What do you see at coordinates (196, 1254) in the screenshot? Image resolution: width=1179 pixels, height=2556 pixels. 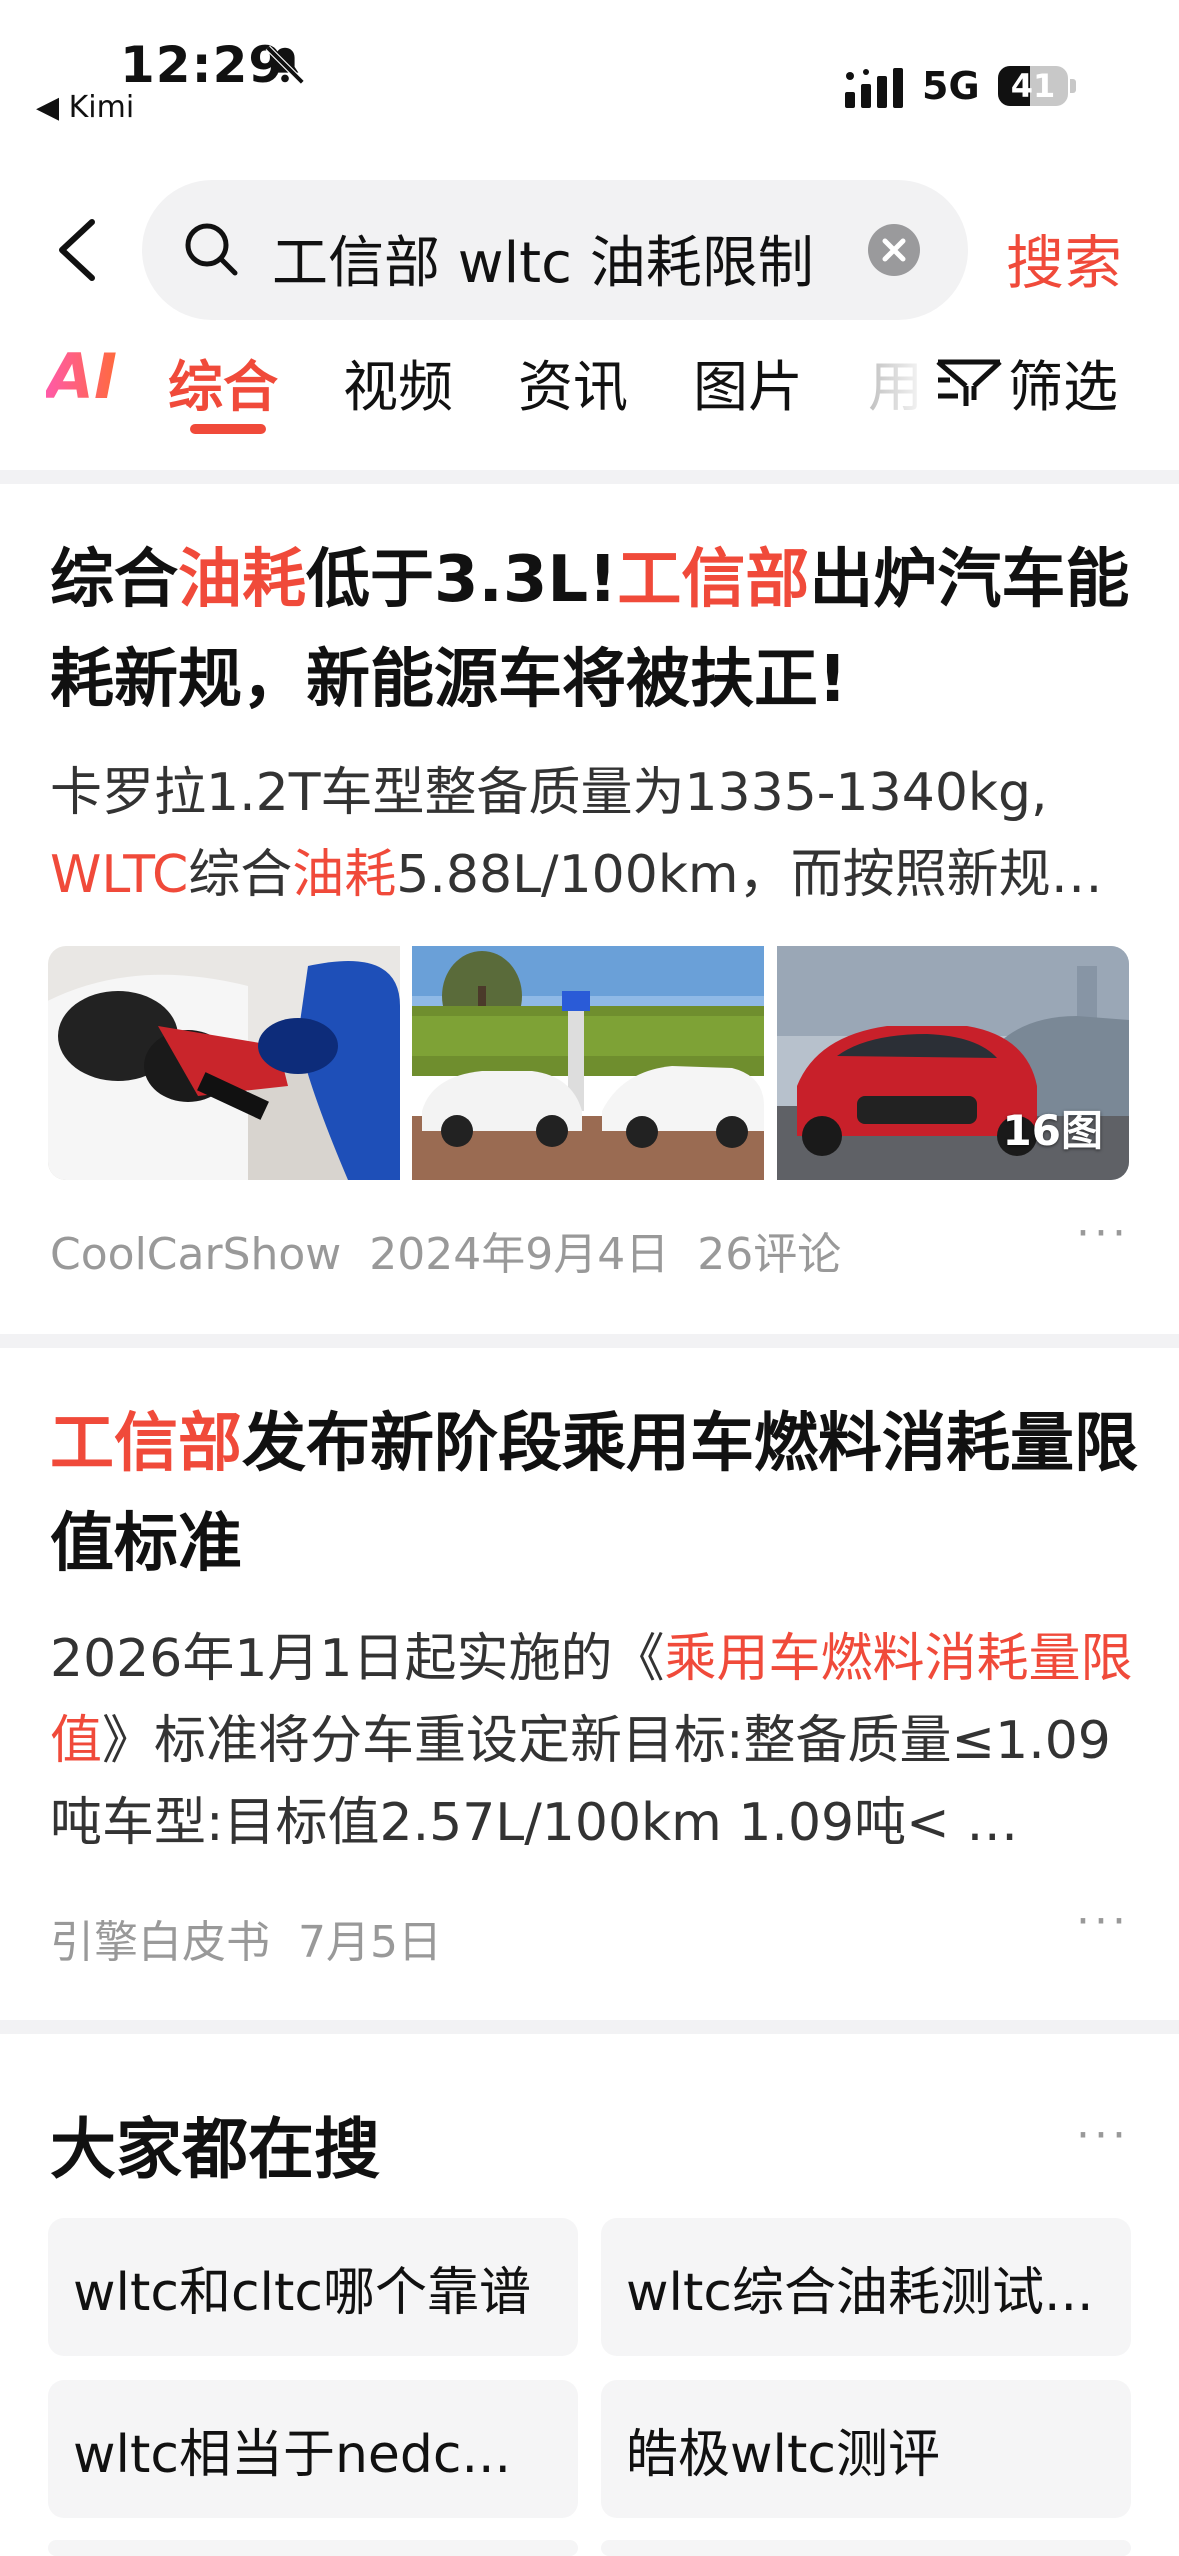 I see `result-source: CoolCarShow` at bounding box center [196, 1254].